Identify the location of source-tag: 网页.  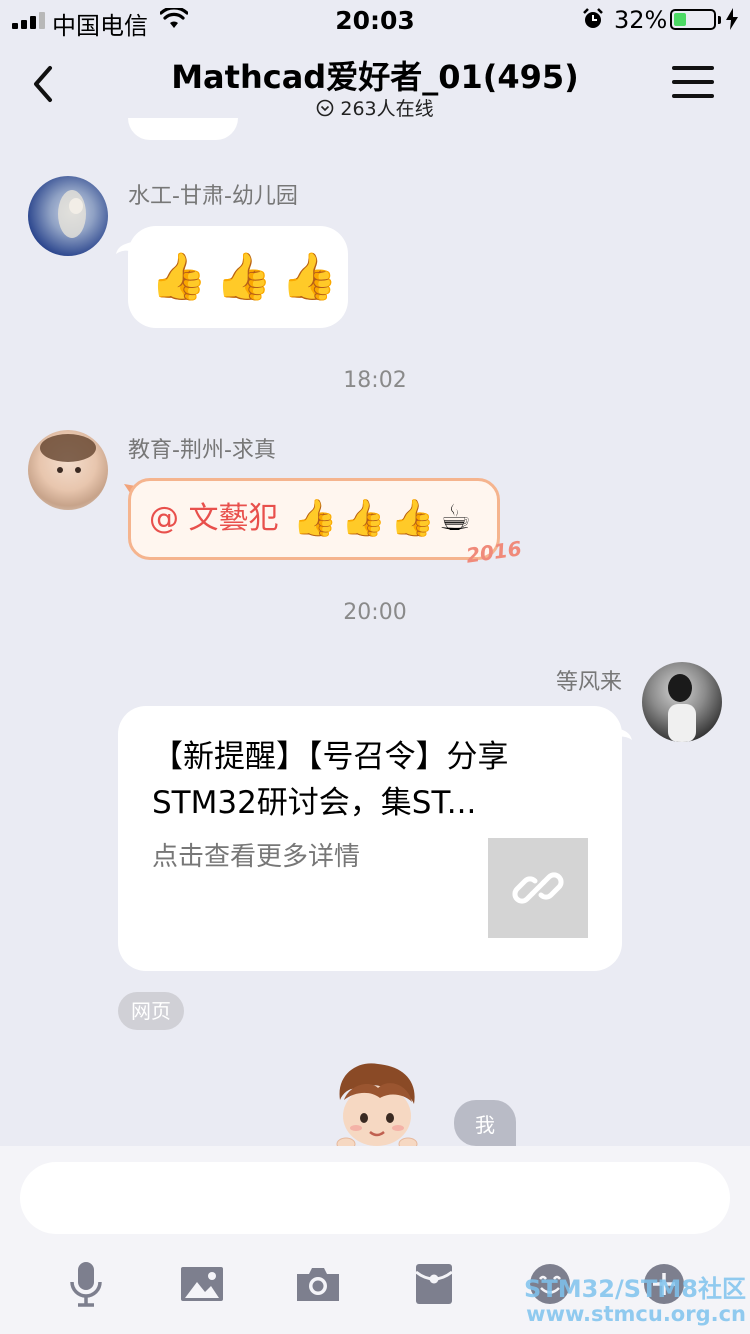
(151, 1011).